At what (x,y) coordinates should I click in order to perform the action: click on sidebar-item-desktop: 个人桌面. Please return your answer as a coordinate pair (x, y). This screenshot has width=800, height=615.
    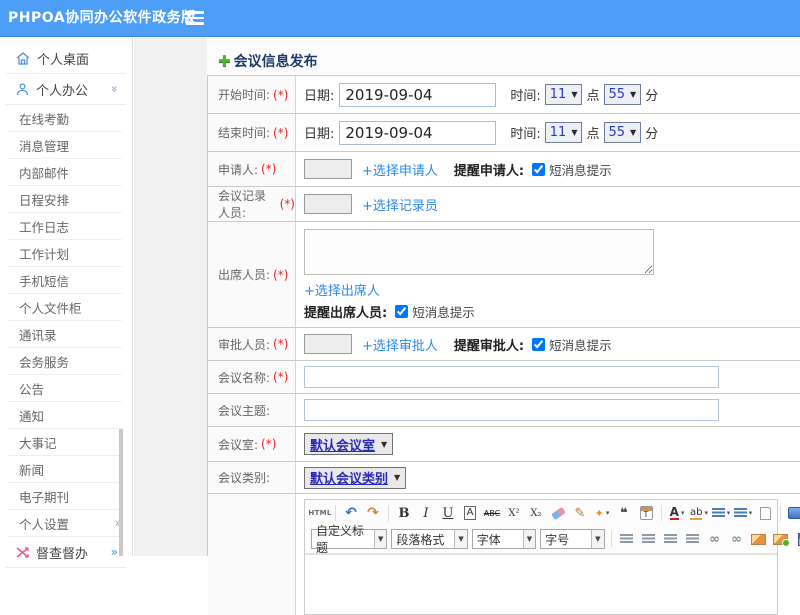
    Looking at the image, I should click on (66, 58).